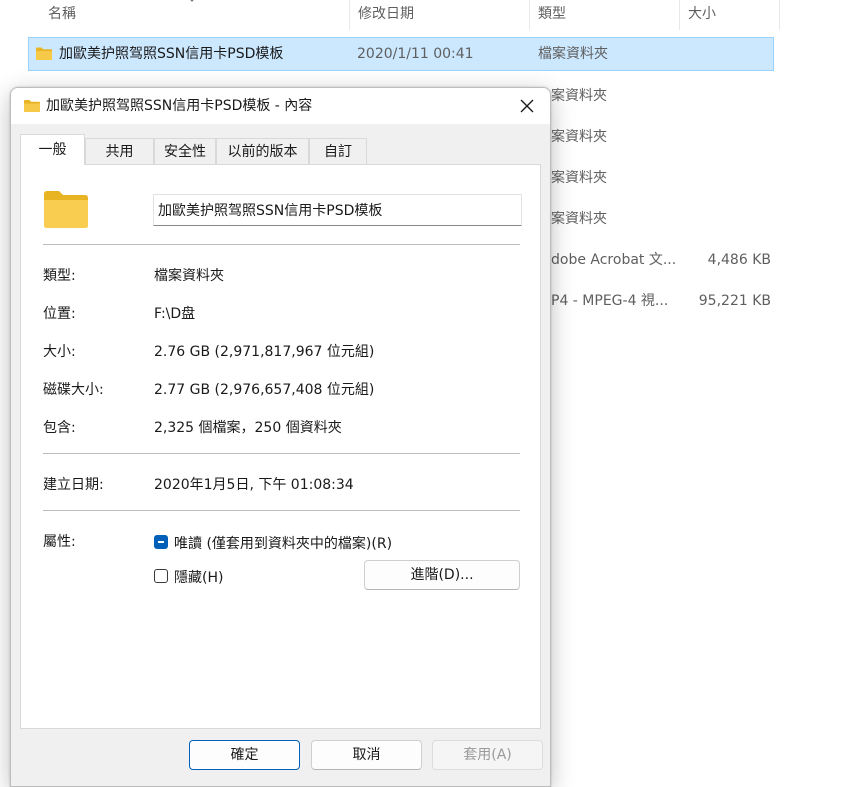  I want to click on disk-size-label: 磁碟大小:, so click(73, 390).